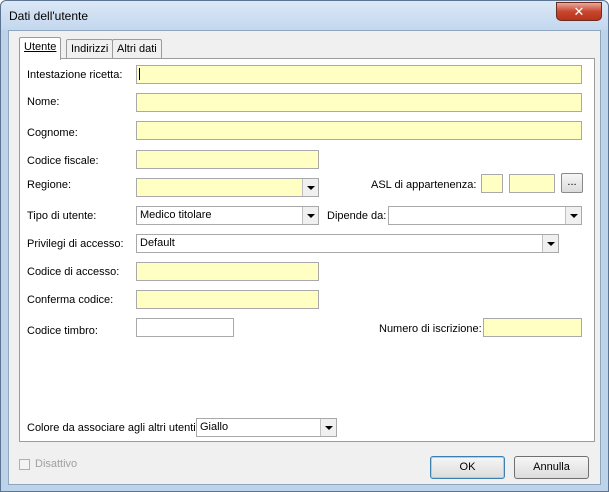  What do you see at coordinates (63, 161) in the screenshot?
I see `codice-fiscale-label: Codice fiscale:` at bounding box center [63, 161].